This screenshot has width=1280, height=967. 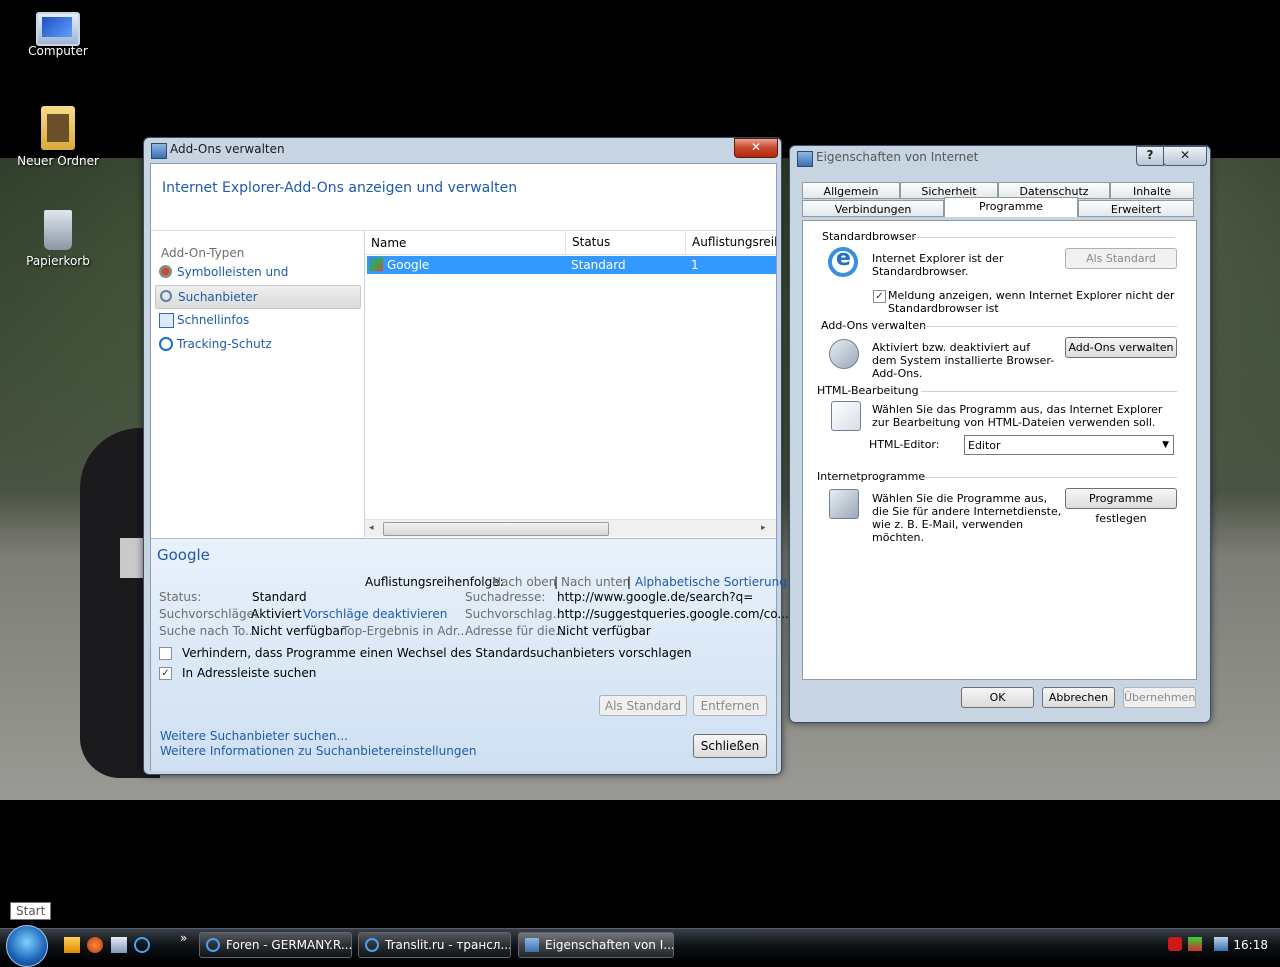 What do you see at coordinates (869, 236) in the screenshot?
I see `section-standardbrowser: Standardbrowser` at bounding box center [869, 236].